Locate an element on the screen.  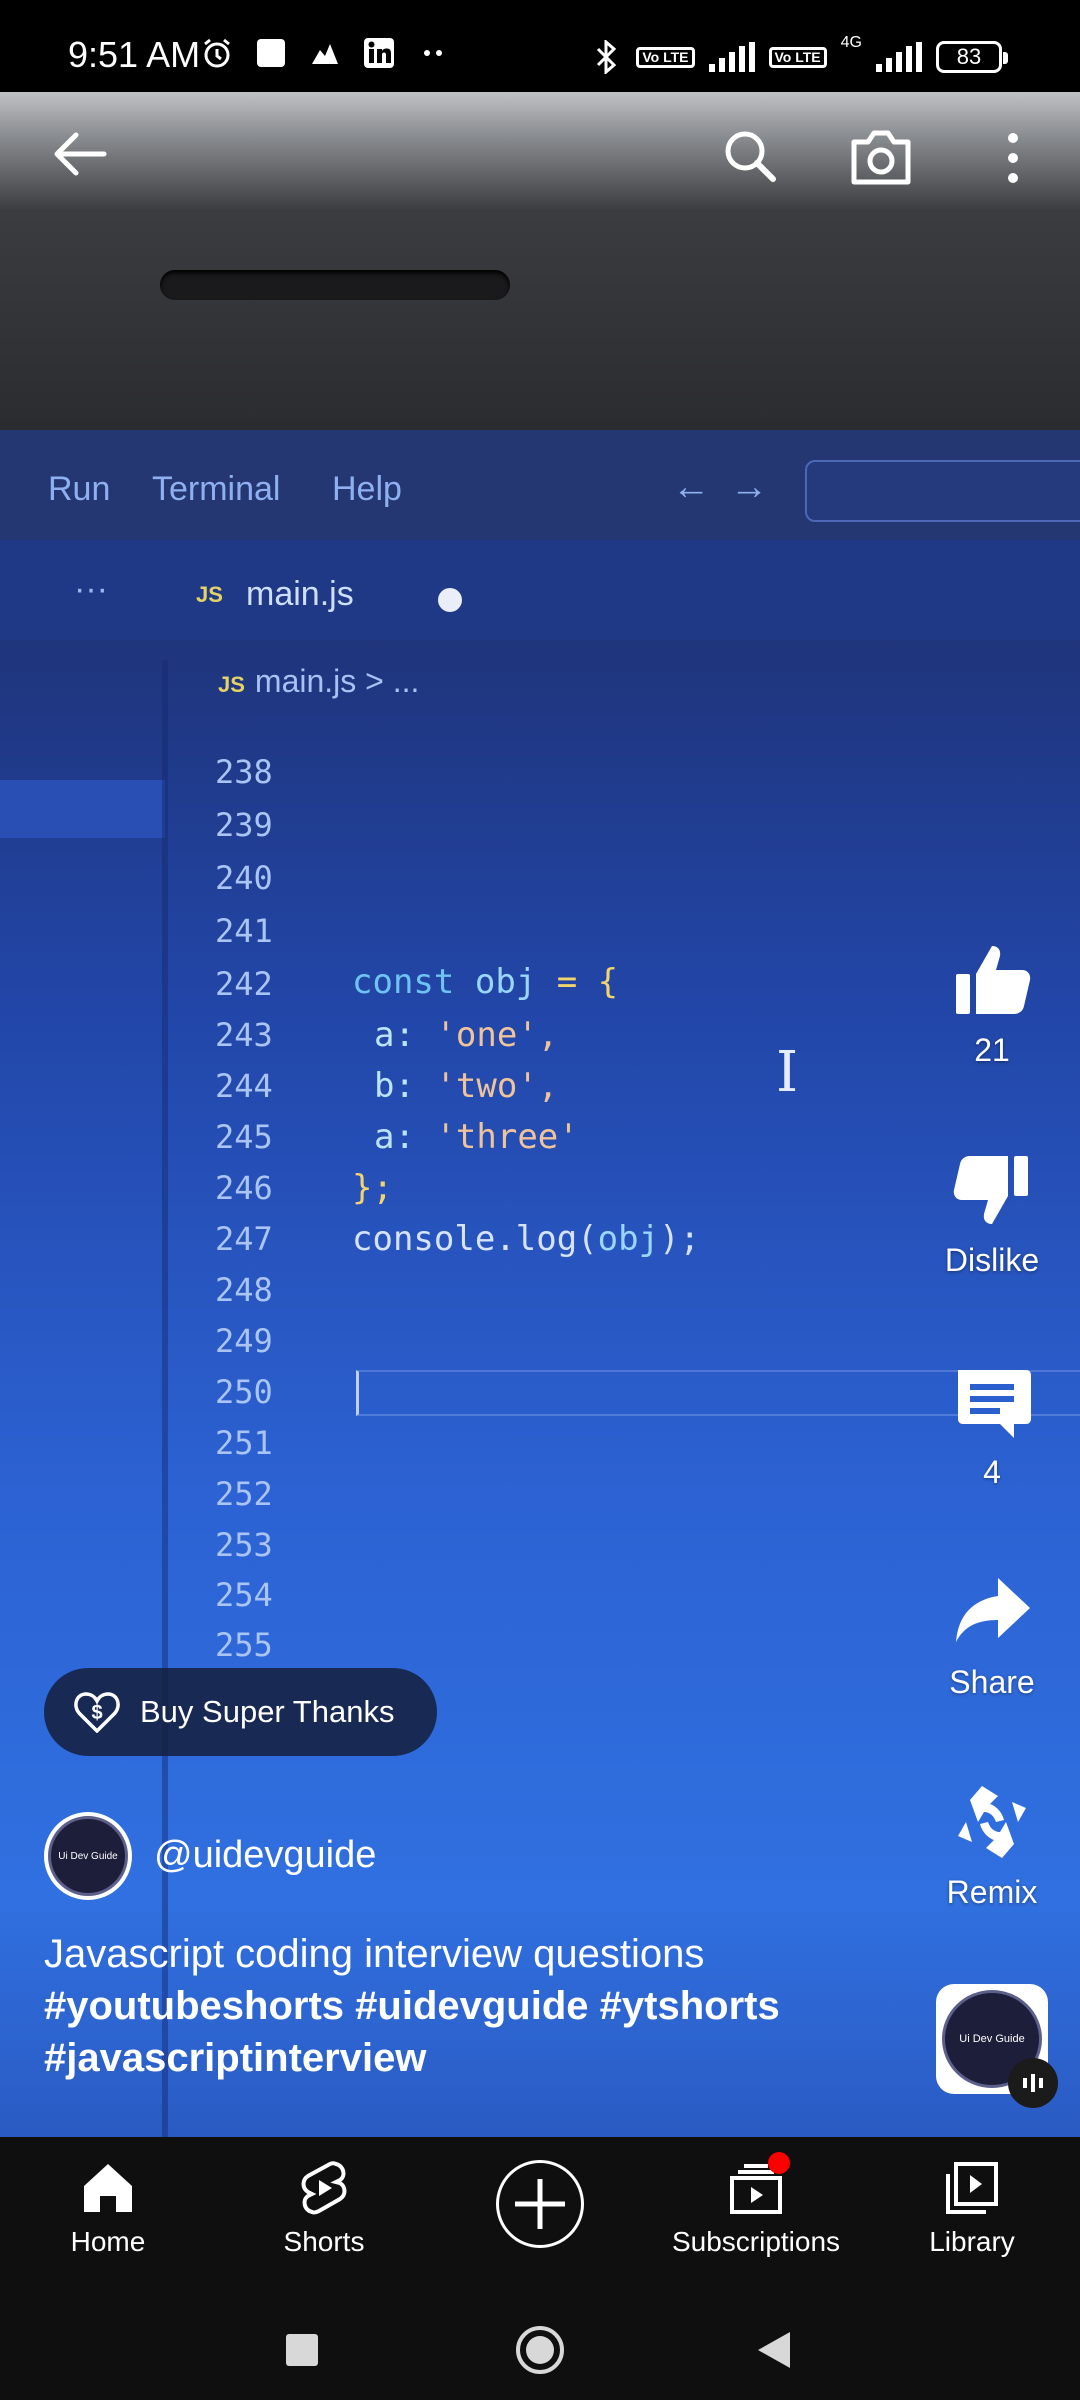
line-number: 245 is located at coordinates (244, 1137).